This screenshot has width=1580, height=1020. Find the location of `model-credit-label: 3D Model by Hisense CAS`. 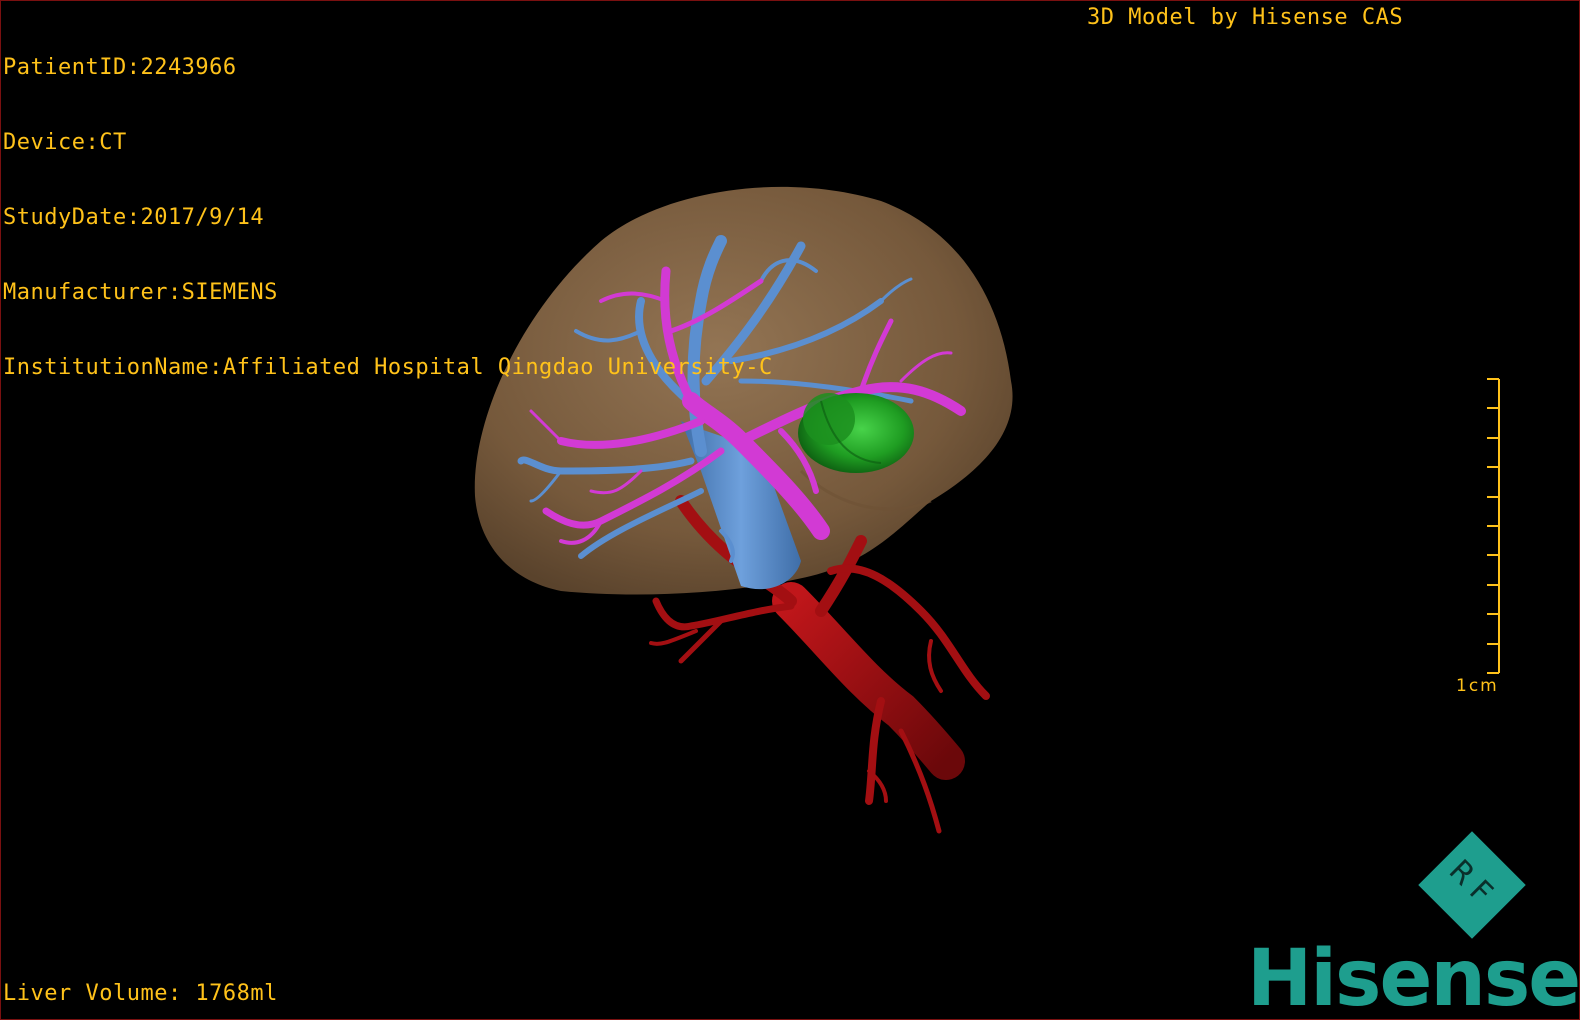

model-credit-label: 3D Model by Hisense CAS is located at coordinates (1245, 17).